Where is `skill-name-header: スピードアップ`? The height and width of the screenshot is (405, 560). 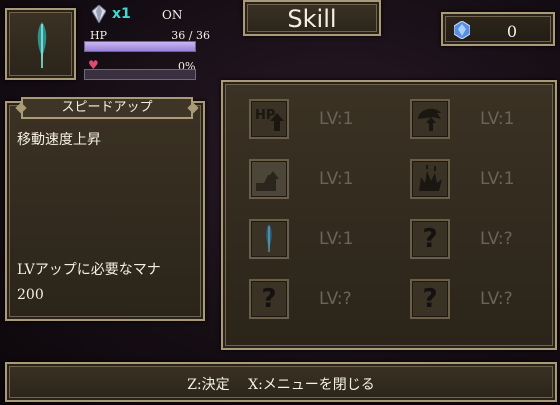
skill-name-header: スピードアップ is located at coordinates (107, 108).